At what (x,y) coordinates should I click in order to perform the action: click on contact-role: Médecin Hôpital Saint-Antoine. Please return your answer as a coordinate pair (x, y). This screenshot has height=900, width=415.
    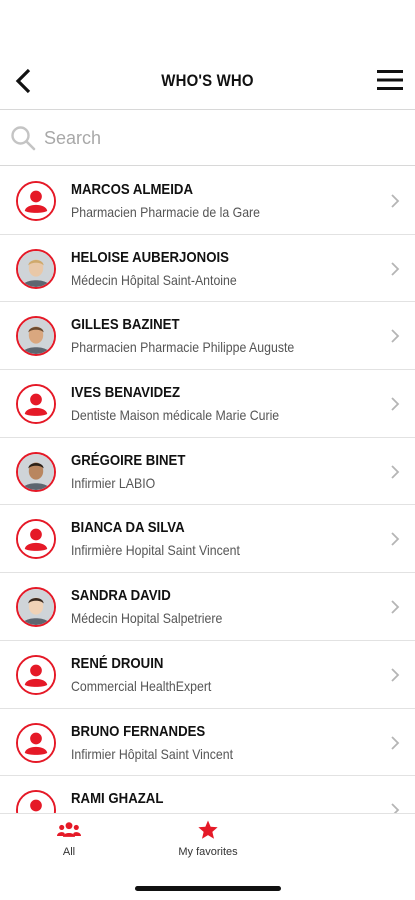
    Looking at the image, I should click on (154, 279).